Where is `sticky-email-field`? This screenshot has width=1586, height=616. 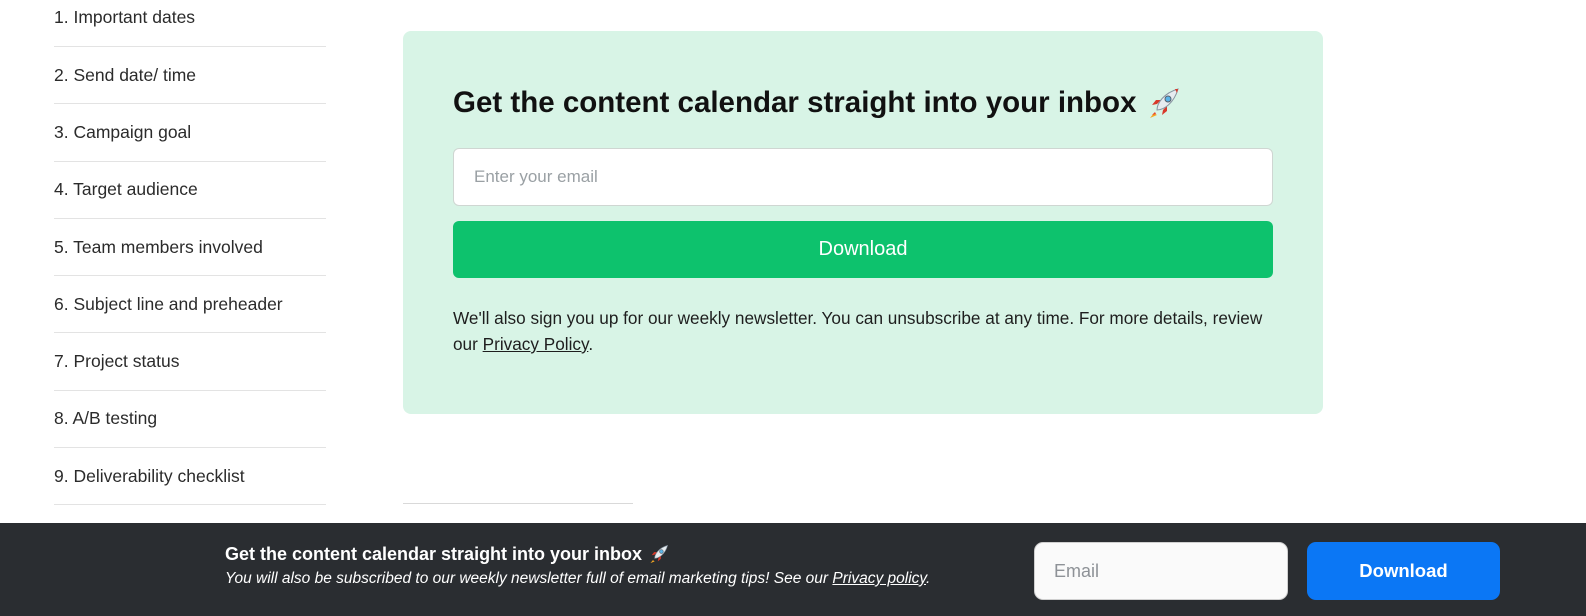
sticky-email-field is located at coordinates (1161, 571).